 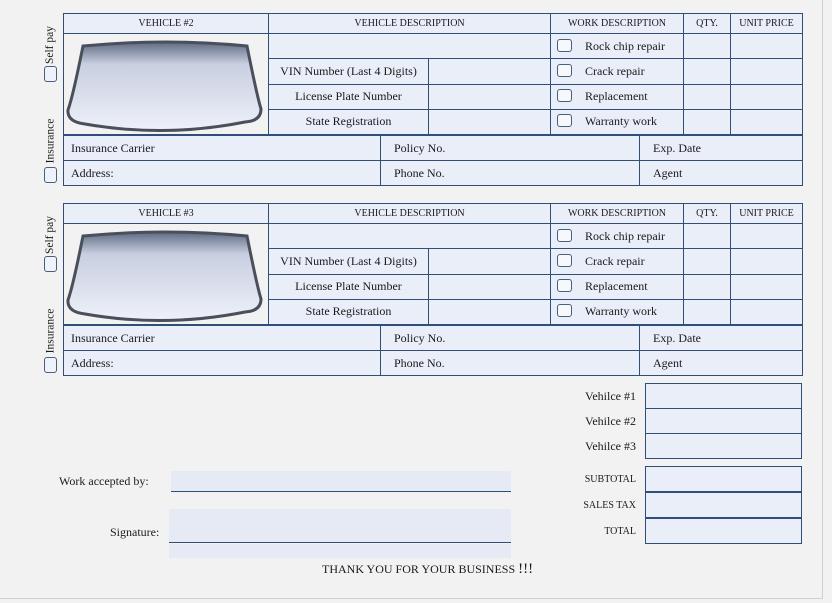 What do you see at coordinates (104, 481) in the screenshot?
I see `work-accepted-label: Work accepted by:` at bounding box center [104, 481].